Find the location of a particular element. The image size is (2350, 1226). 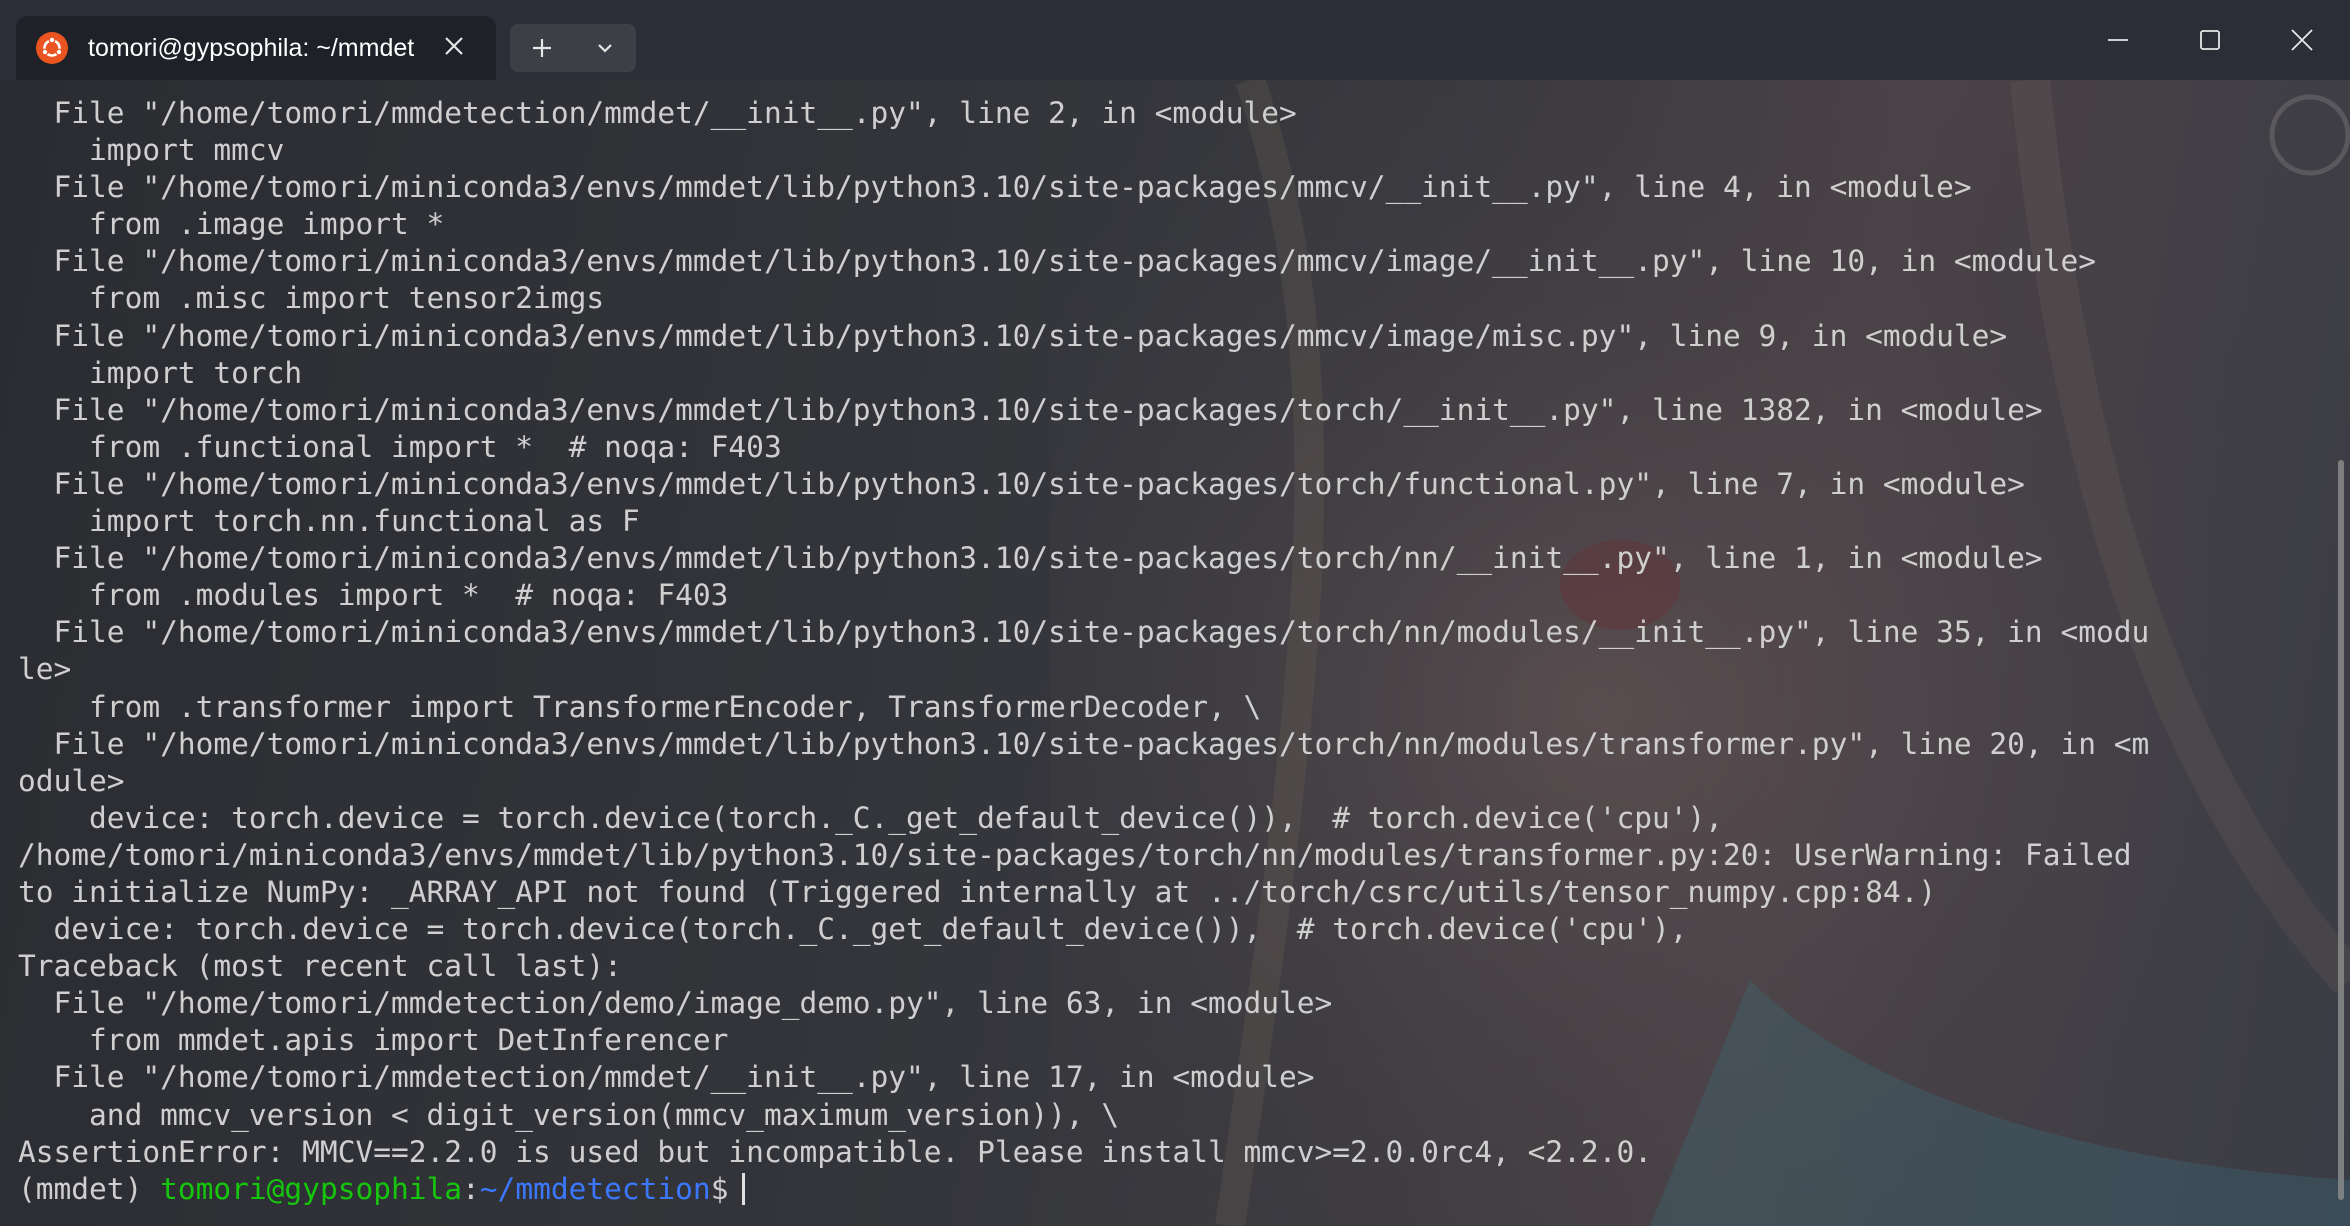

prompt-line: (mmdet) tomori@gypsophila:~/mmdetection$ is located at coordinates (1169, 1189).